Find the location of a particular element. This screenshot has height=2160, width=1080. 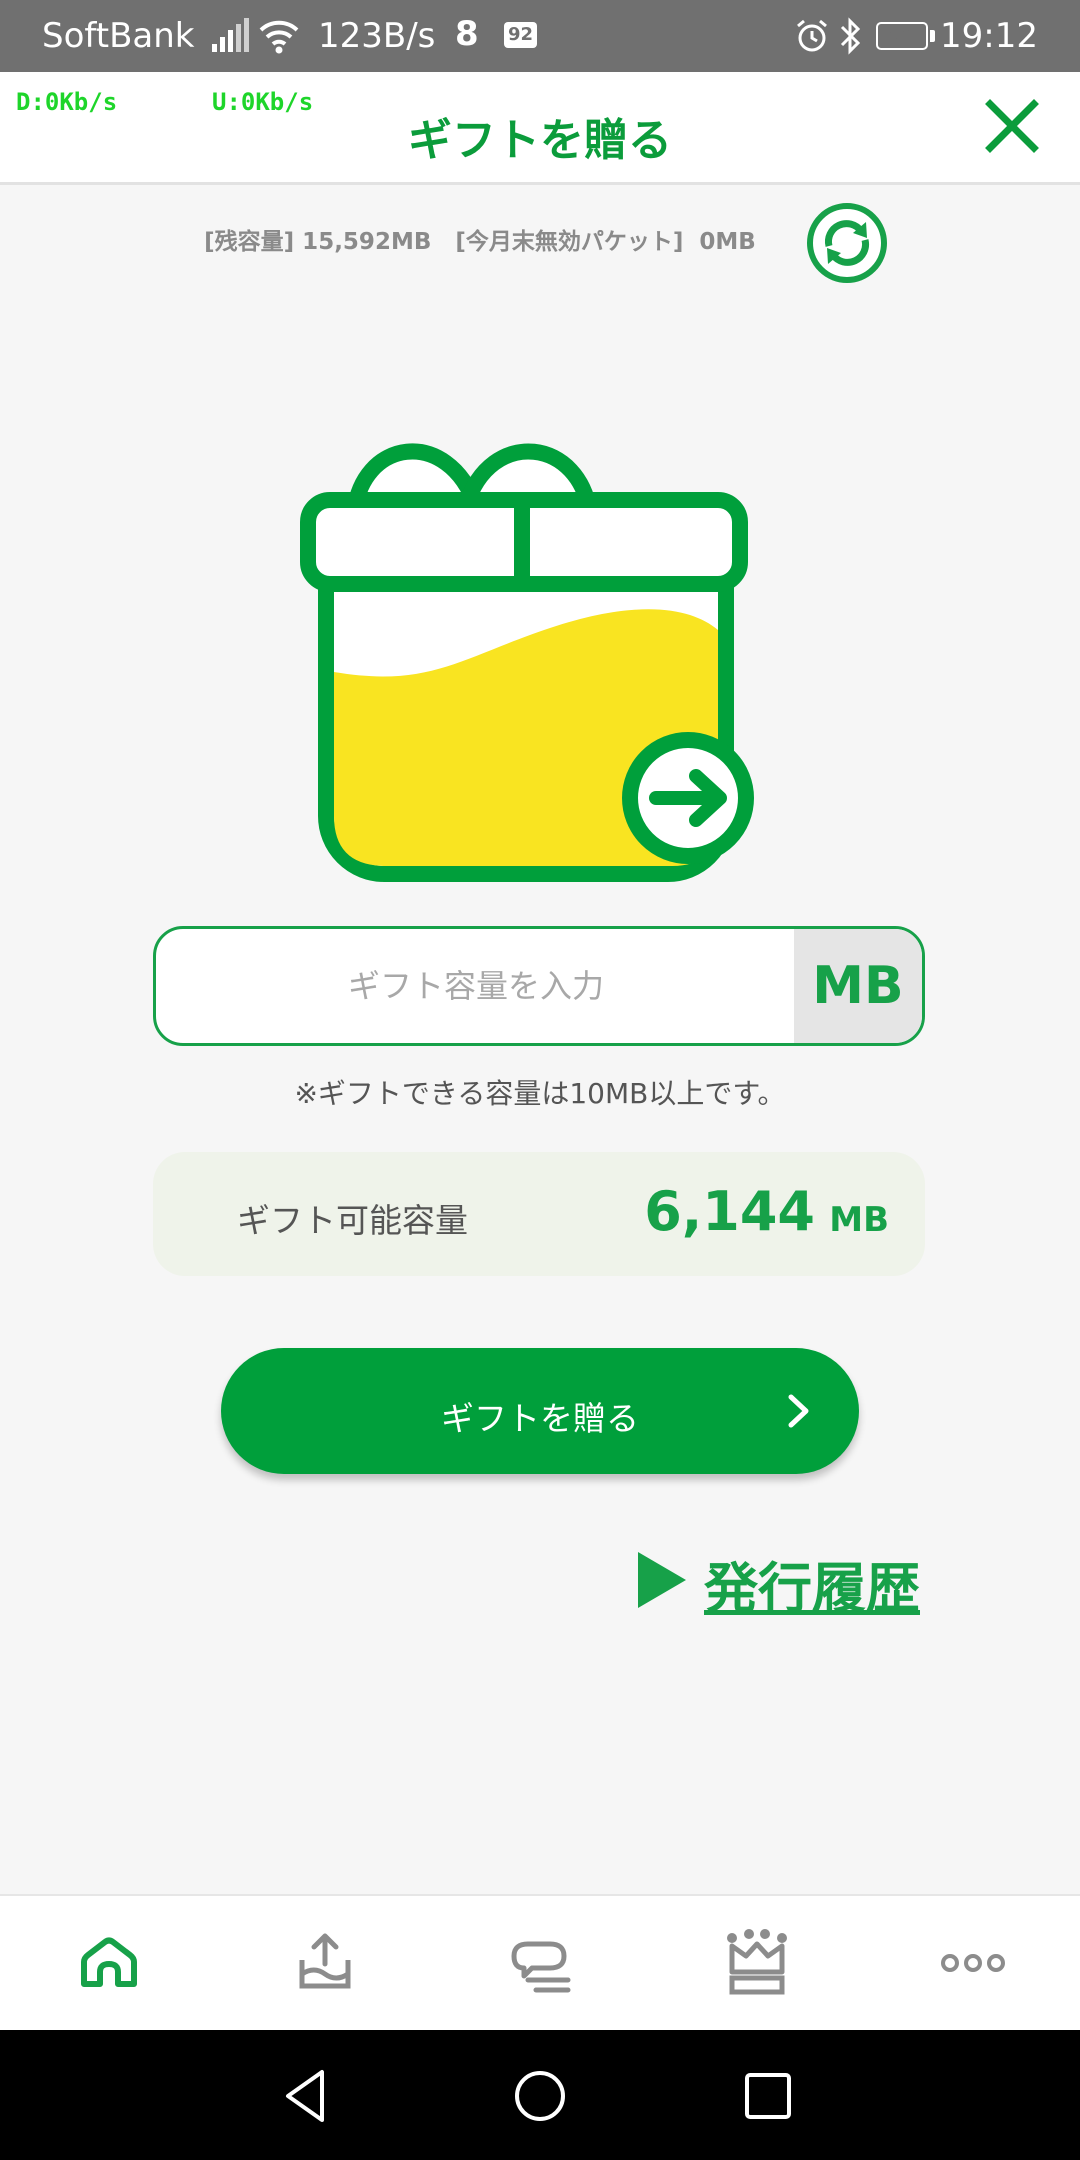

available-capacity-label: ギフト可能容量 is located at coordinates (352, 1220).